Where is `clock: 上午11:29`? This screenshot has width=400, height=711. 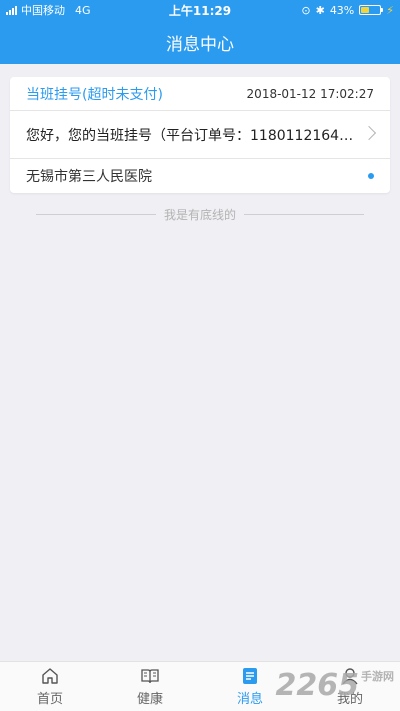 clock: 上午11:29 is located at coordinates (200, 10).